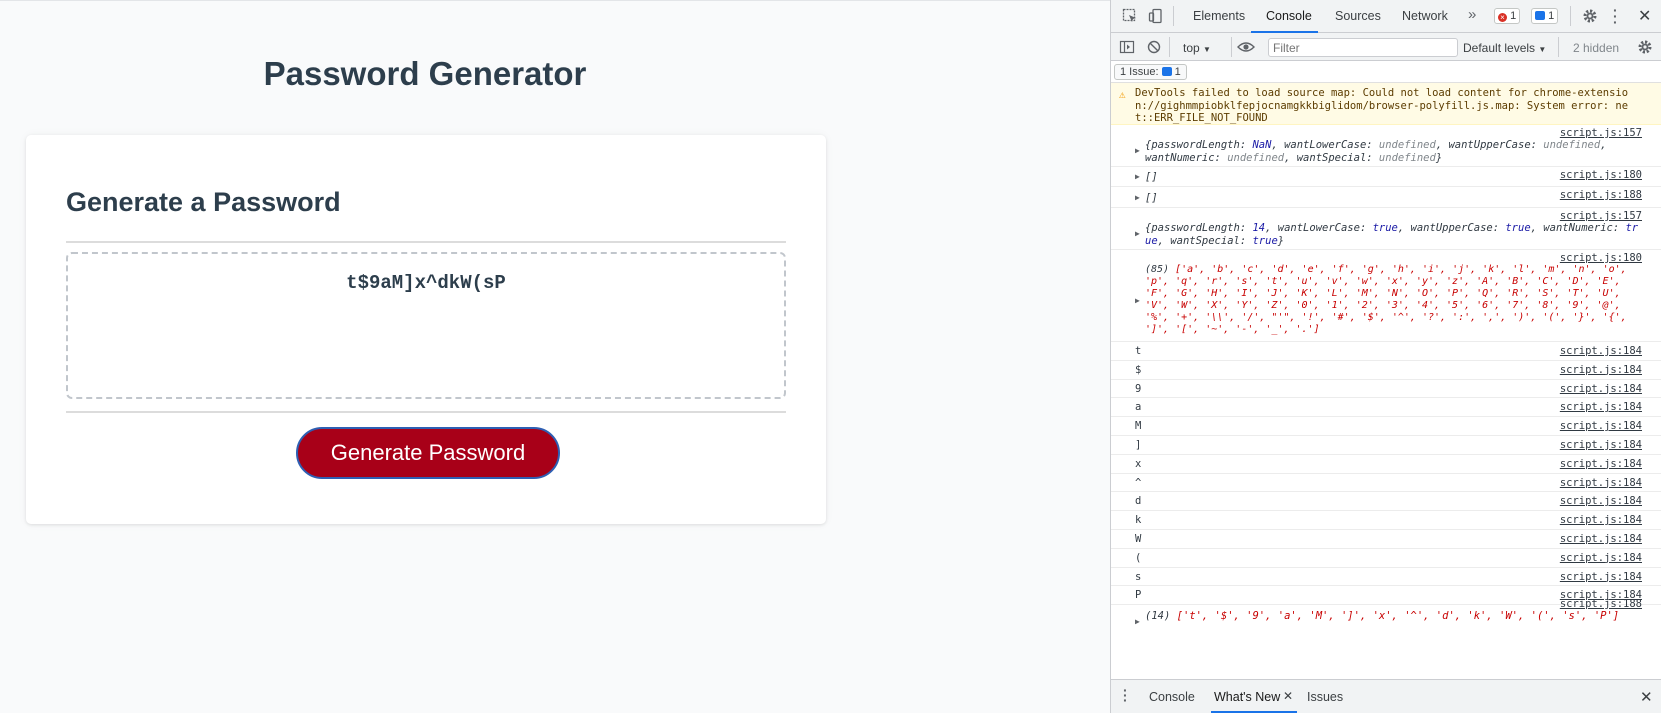  I want to click on drawer-menu-icon: · · ·, so click(1125, 695).